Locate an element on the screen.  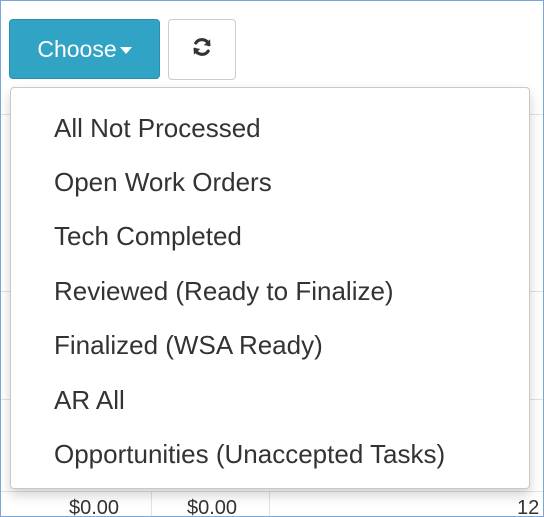
refresh-icon is located at coordinates (202, 49).